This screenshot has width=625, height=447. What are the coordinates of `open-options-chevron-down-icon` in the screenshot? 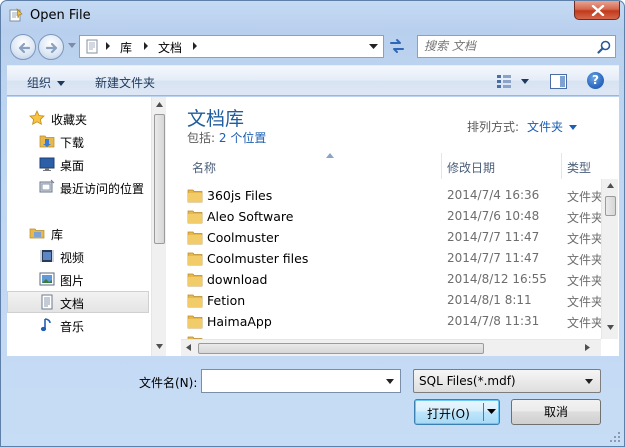 It's located at (491, 412).